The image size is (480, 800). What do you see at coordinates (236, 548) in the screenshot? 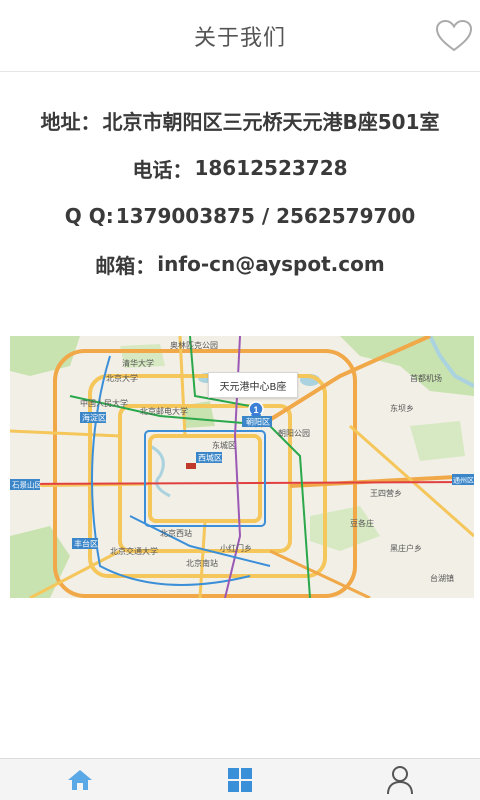
I see `map-label: 小红门乡` at bounding box center [236, 548].